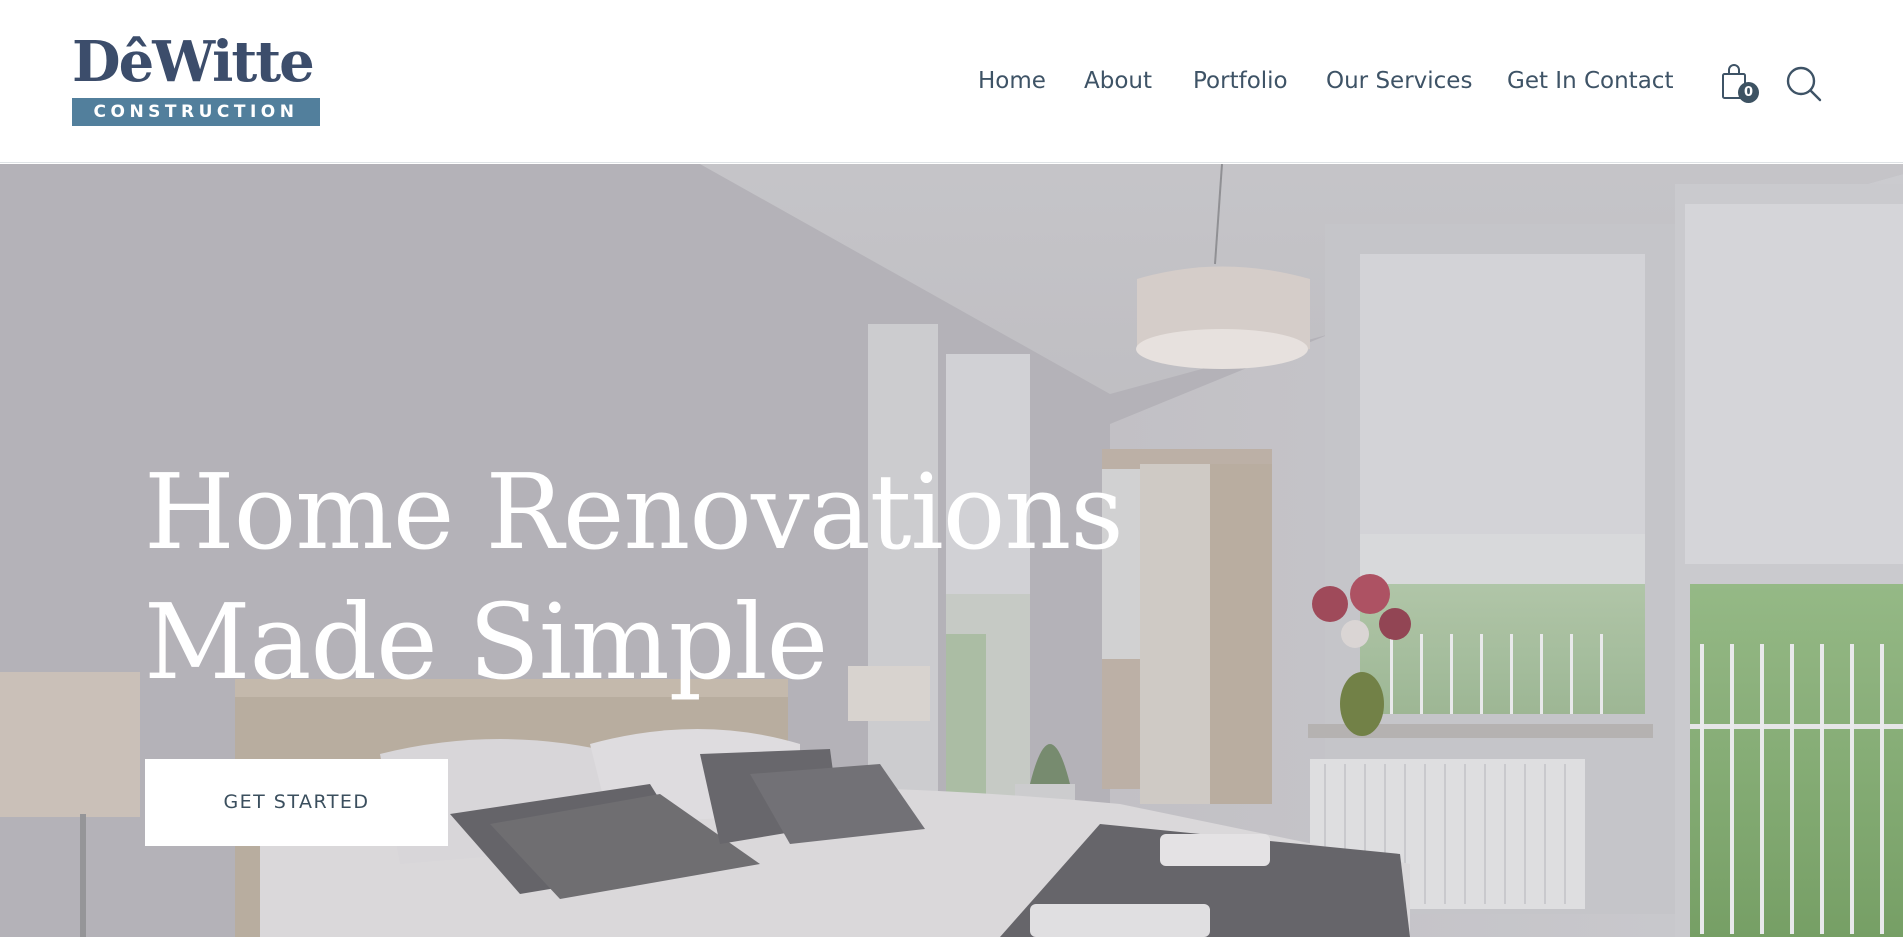  I want to click on search-icon, so click(1804, 84).